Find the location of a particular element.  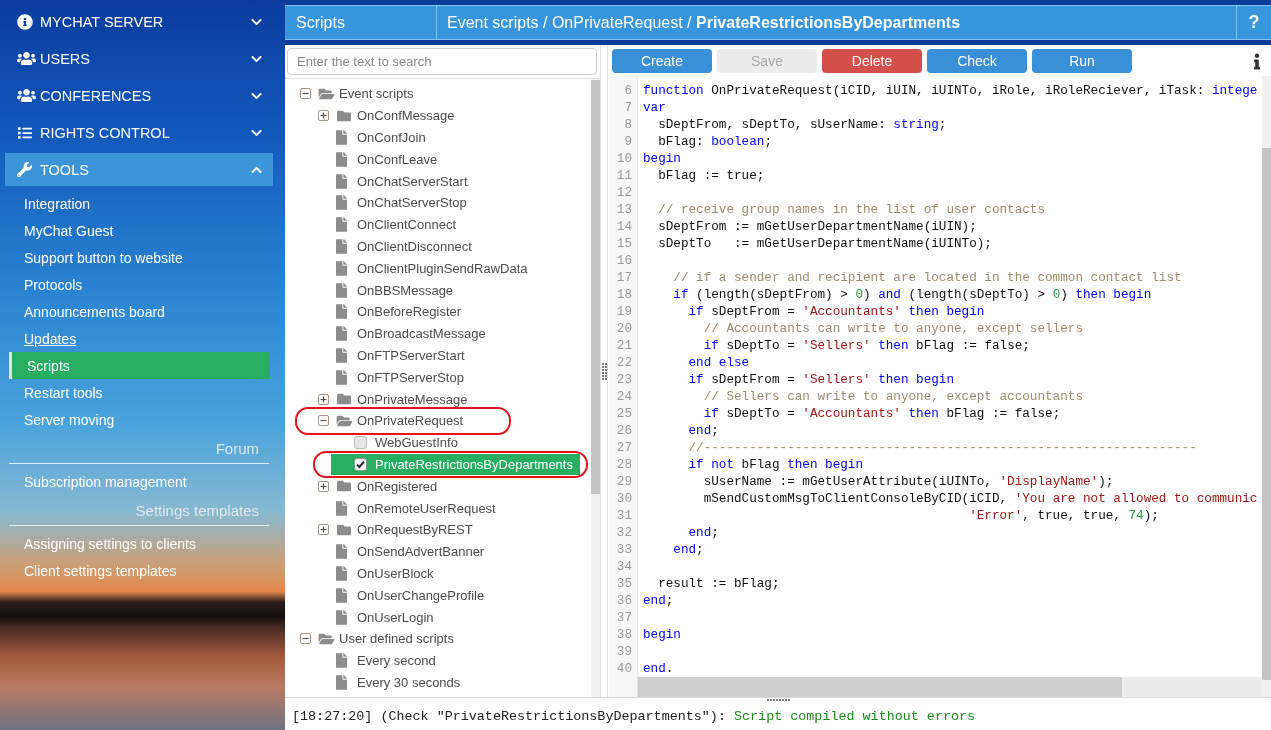

line-number: 9 is located at coordinates (628, 141).